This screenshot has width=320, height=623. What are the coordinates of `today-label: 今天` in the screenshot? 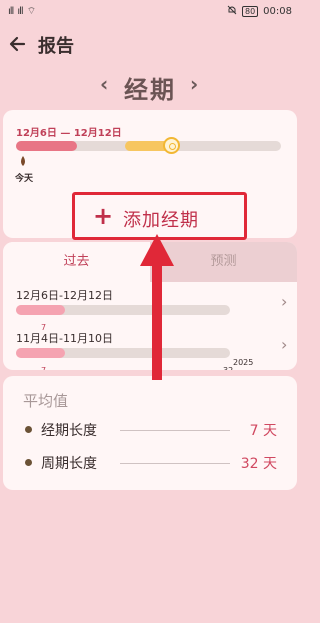 It's located at (24, 179).